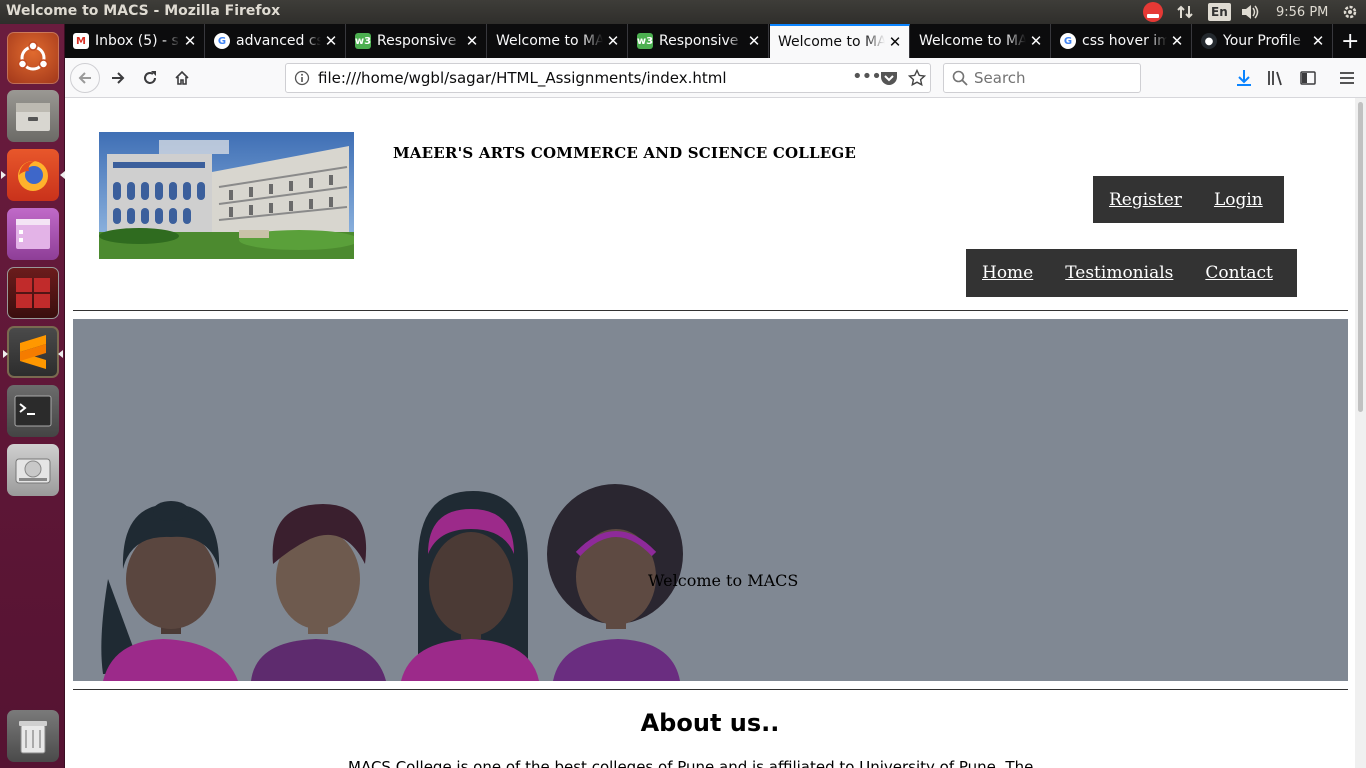 The image size is (1366, 768). I want to click on github-icon: ●, so click(1209, 41).